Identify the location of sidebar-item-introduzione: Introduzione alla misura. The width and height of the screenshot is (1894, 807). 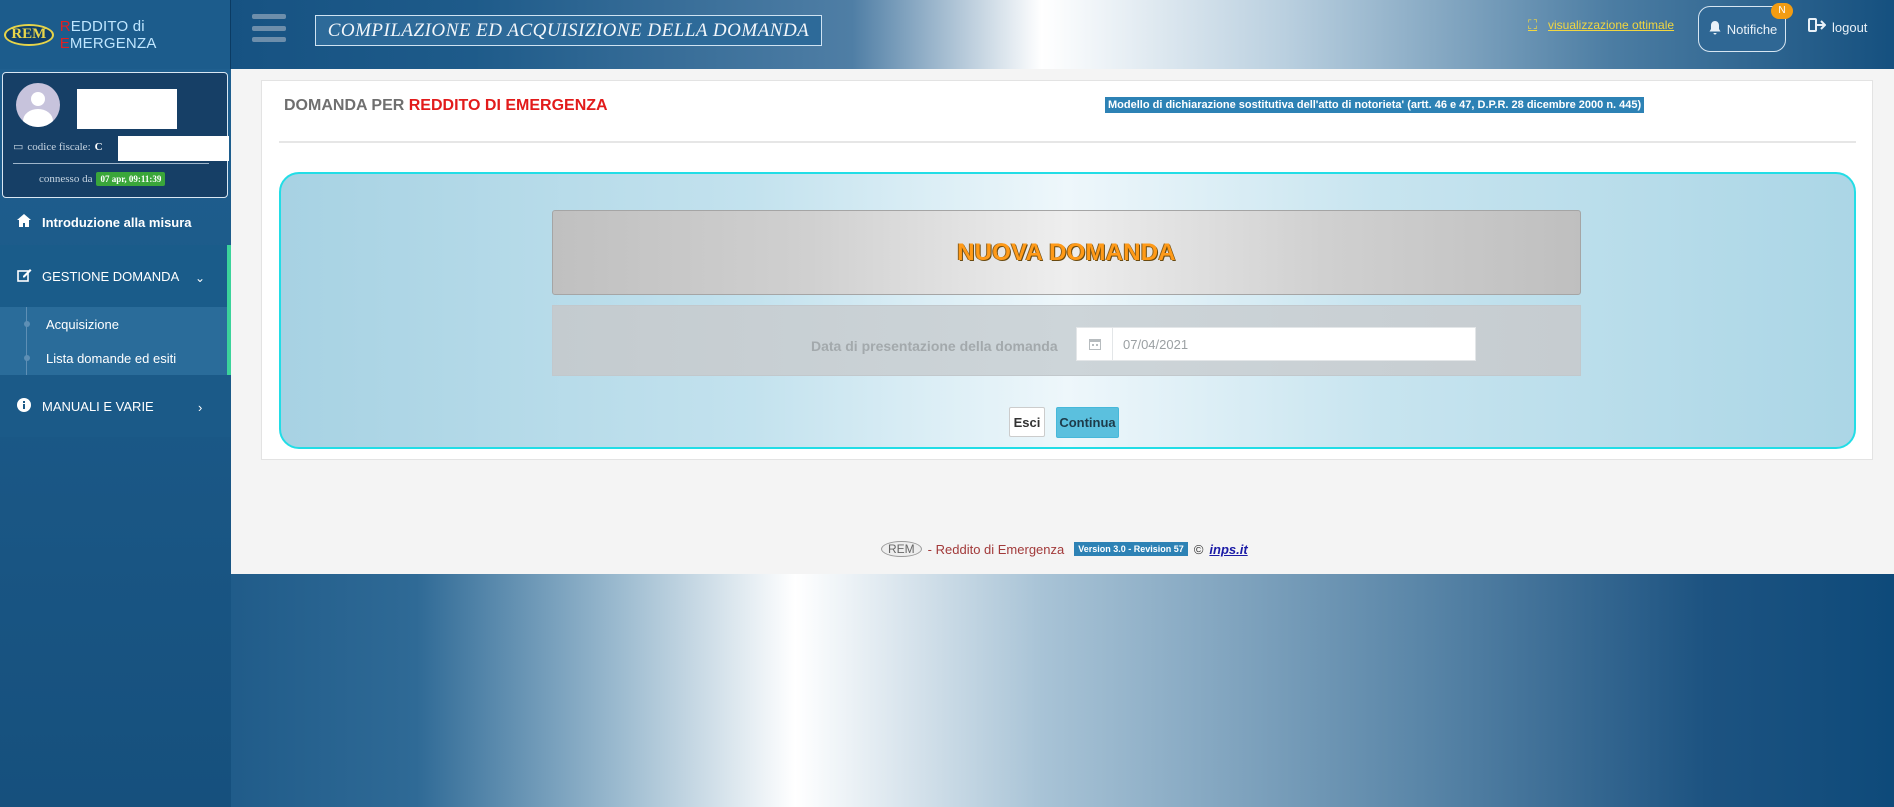
(115, 222).